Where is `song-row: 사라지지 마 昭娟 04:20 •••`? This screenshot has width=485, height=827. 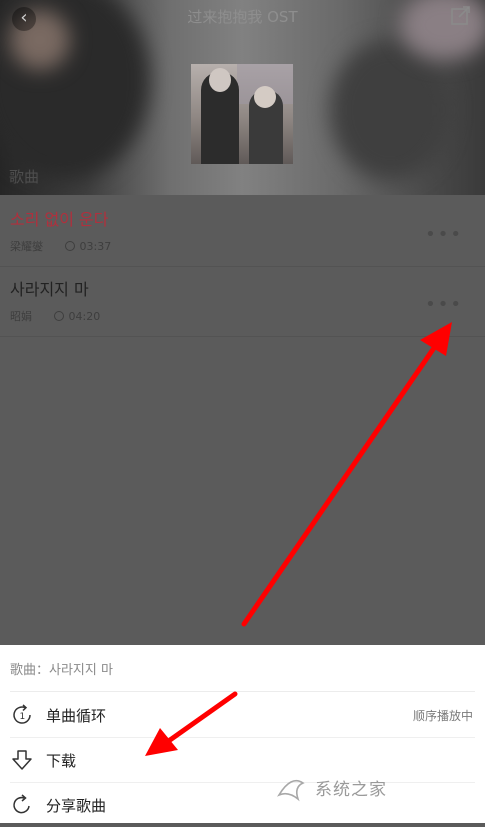
song-row: 사라지지 마 昭娟 04:20 ••• is located at coordinates (242, 301).